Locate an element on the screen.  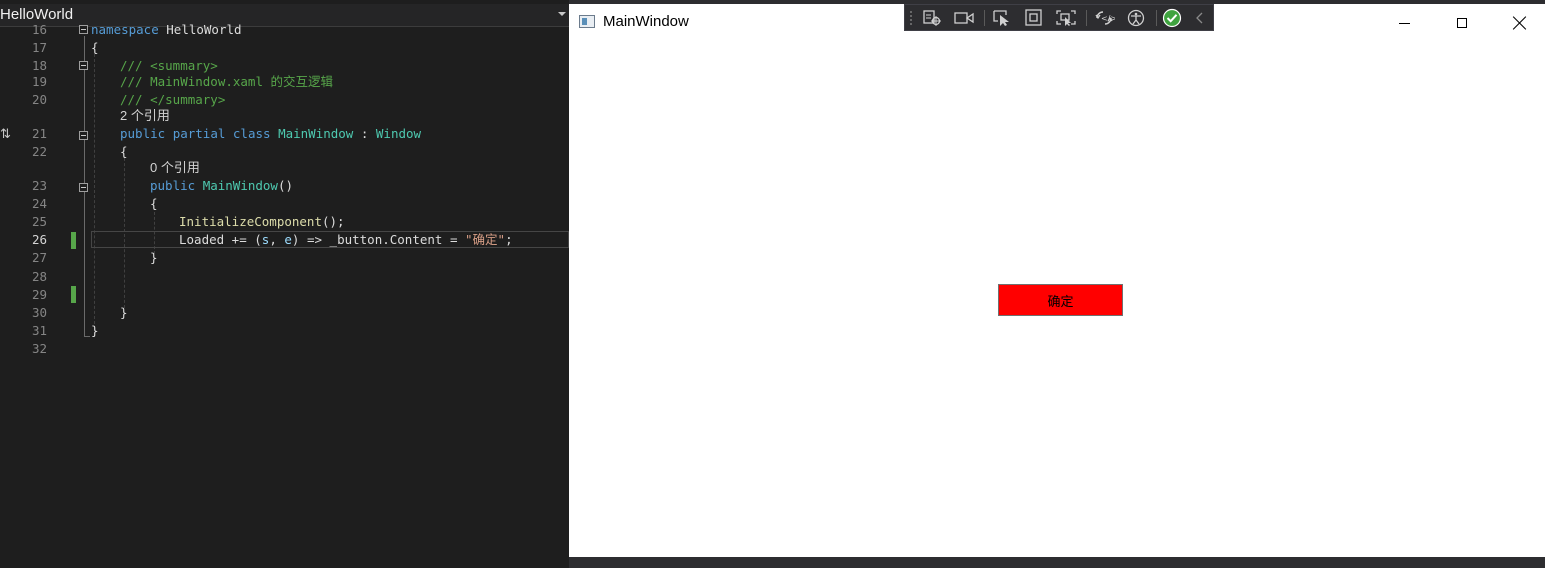
code-token: (); is located at coordinates (333, 221).